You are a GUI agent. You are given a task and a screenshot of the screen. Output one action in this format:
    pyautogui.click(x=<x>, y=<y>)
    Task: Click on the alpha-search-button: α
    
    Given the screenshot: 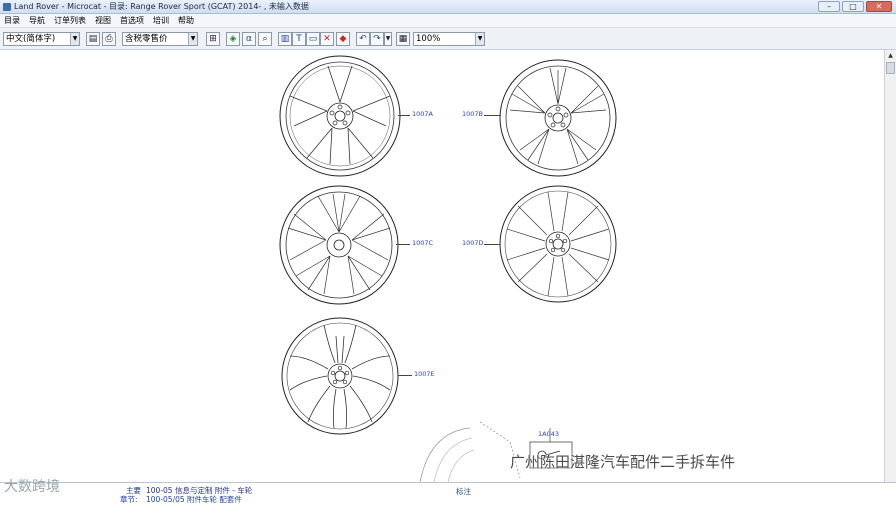 What is the action you would take?
    pyautogui.click(x=249, y=39)
    